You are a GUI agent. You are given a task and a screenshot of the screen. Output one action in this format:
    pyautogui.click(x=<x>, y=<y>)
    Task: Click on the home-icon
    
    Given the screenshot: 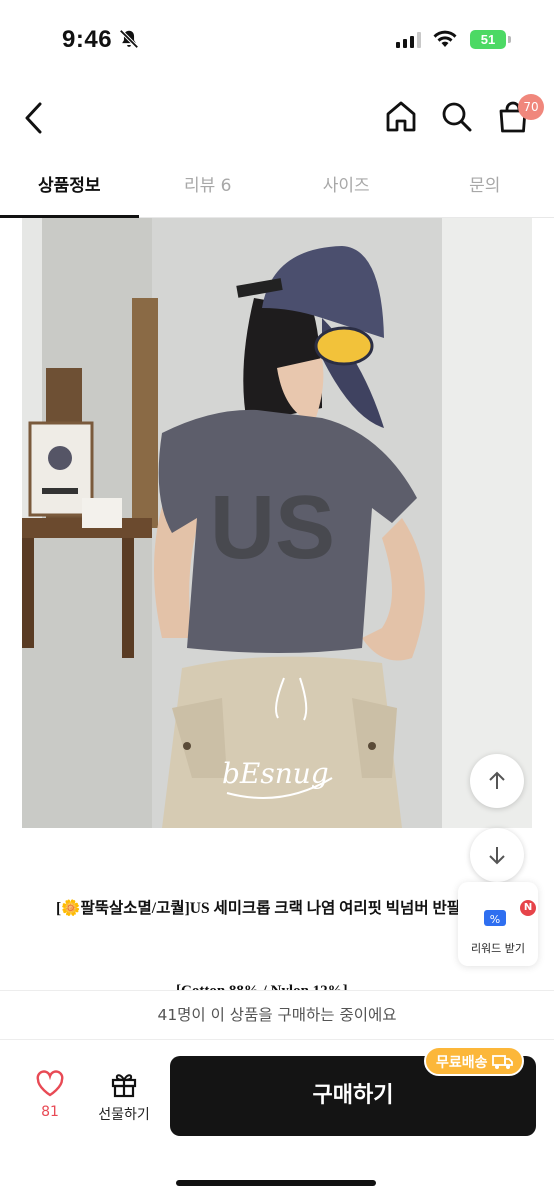 What is the action you would take?
    pyautogui.click(x=401, y=117)
    